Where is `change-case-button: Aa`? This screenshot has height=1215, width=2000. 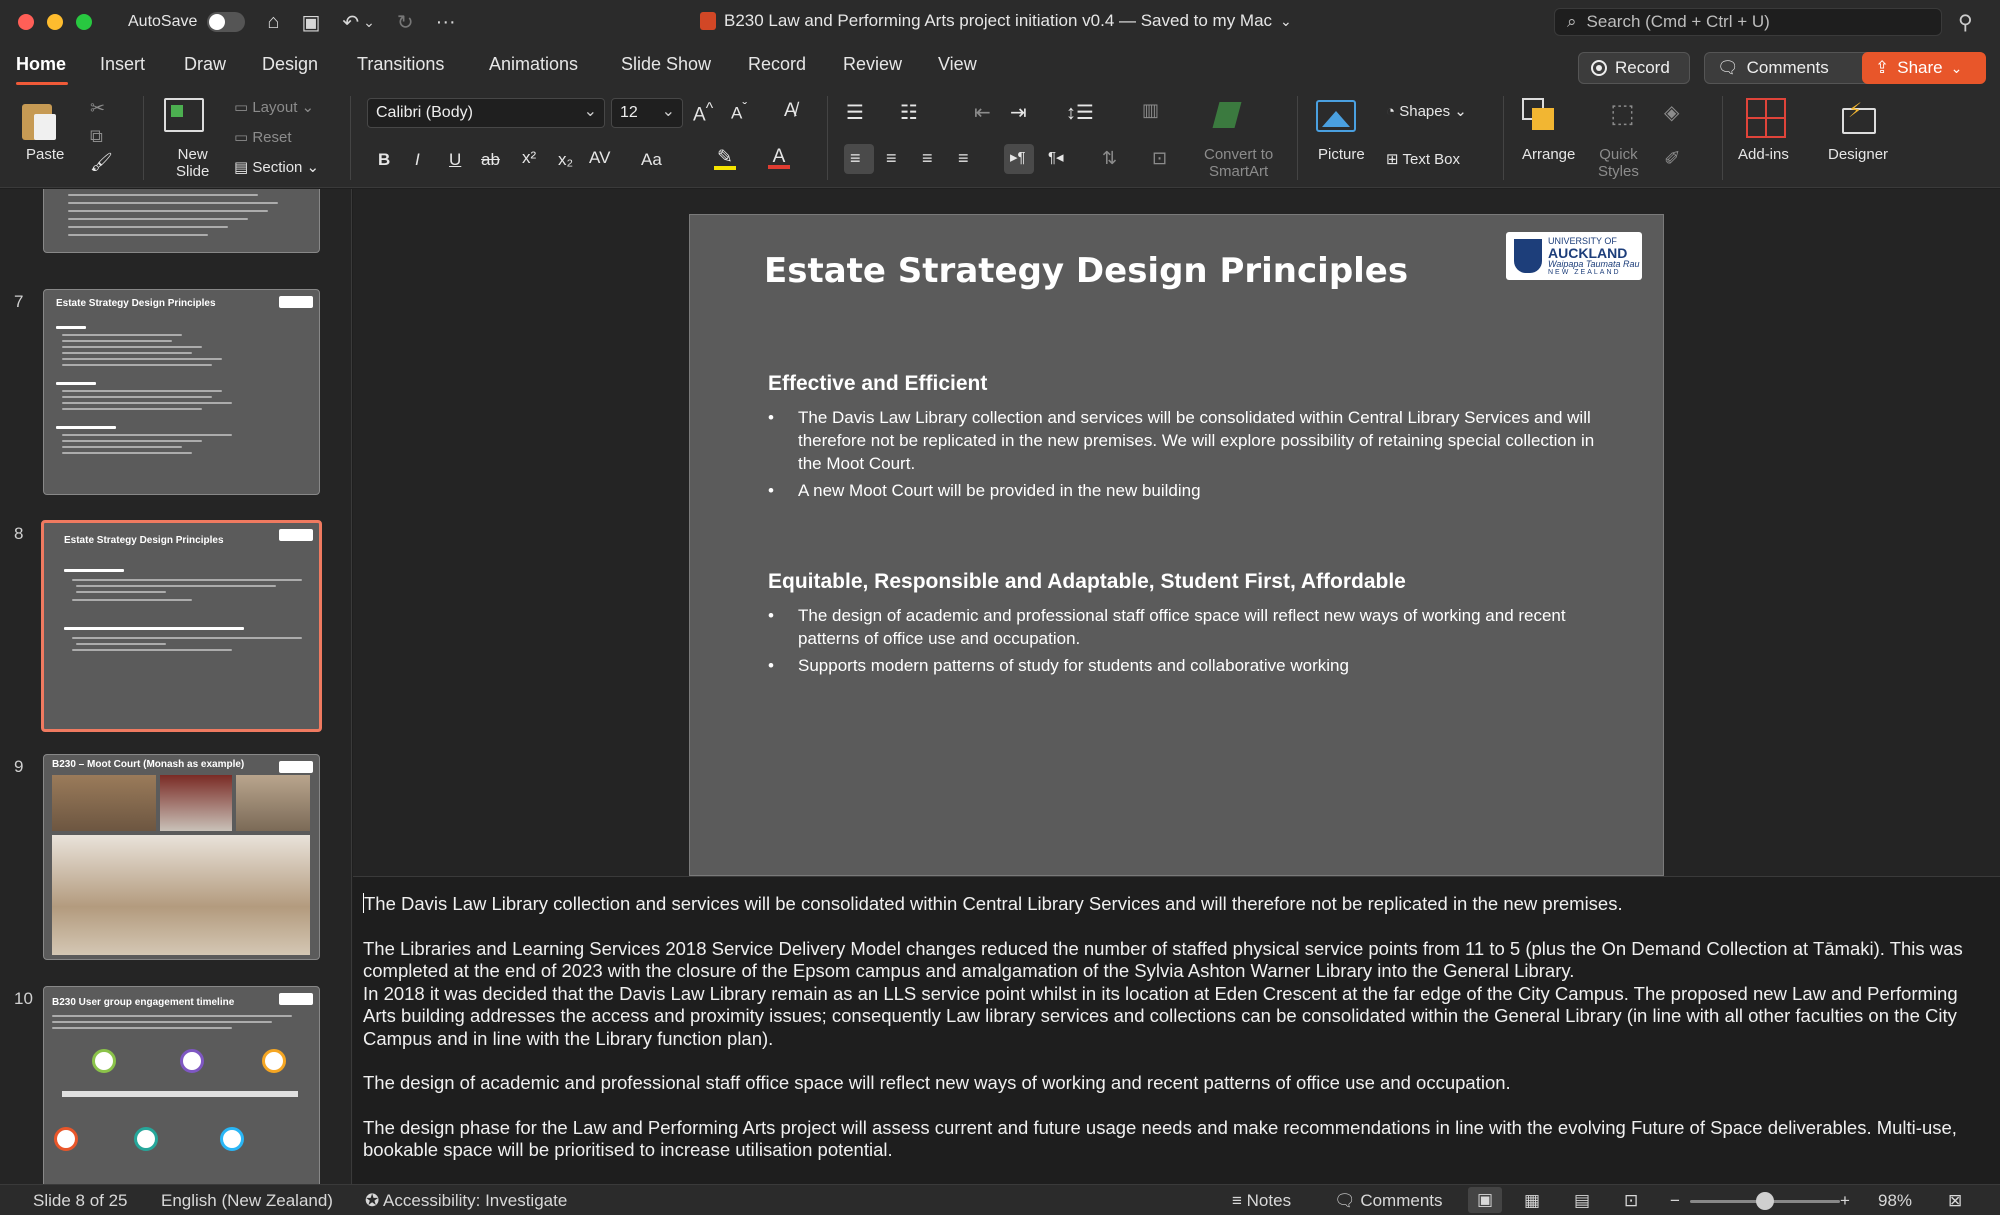 change-case-button: Aa is located at coordinates (651, 160).